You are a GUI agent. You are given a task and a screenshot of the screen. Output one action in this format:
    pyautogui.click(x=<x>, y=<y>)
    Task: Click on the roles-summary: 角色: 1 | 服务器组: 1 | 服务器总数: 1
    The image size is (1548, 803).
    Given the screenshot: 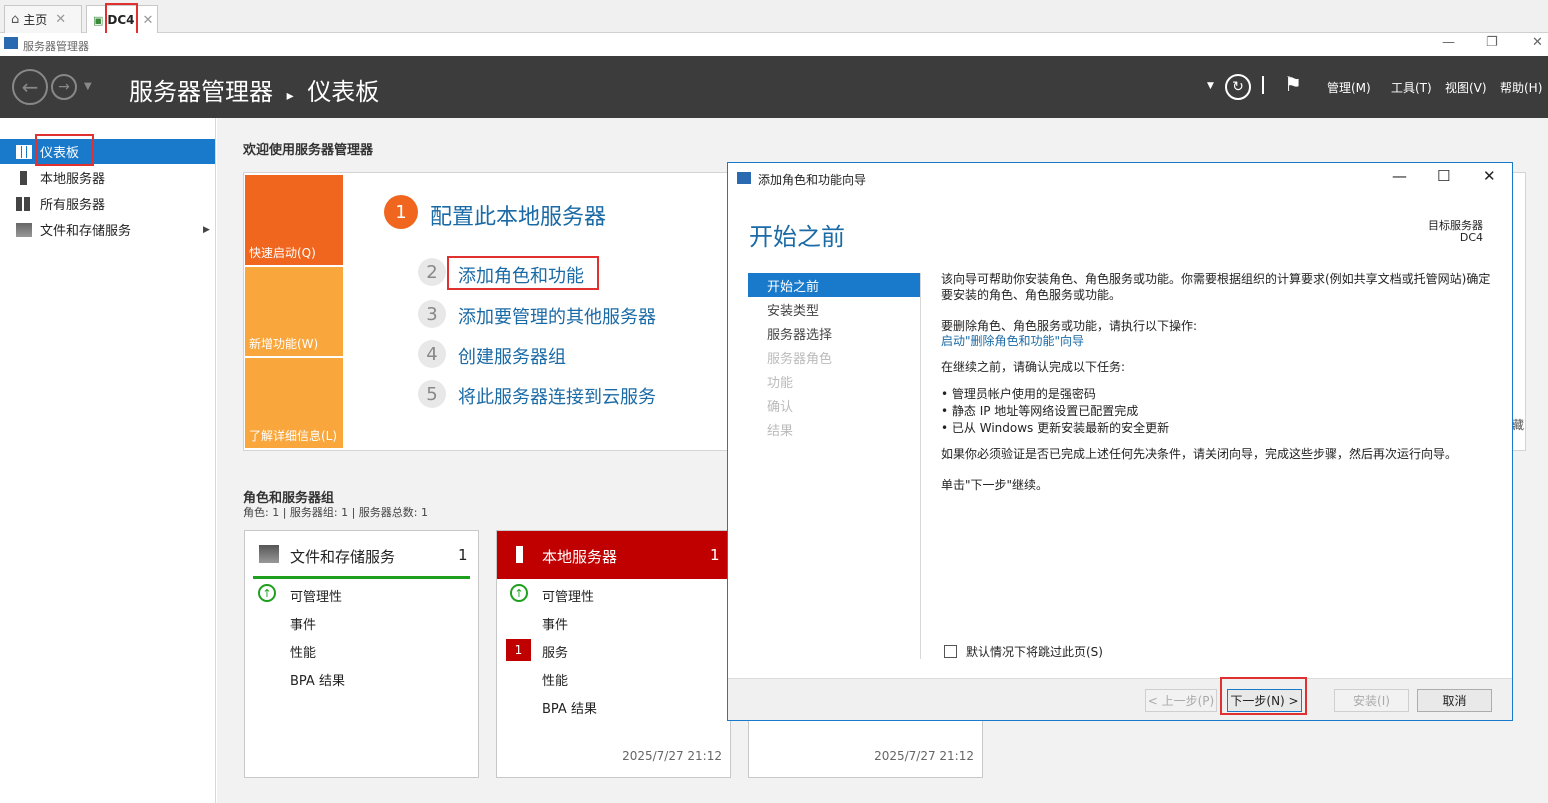 What is the action you would take?
    pyautogui.click(x=336, y=512)
    